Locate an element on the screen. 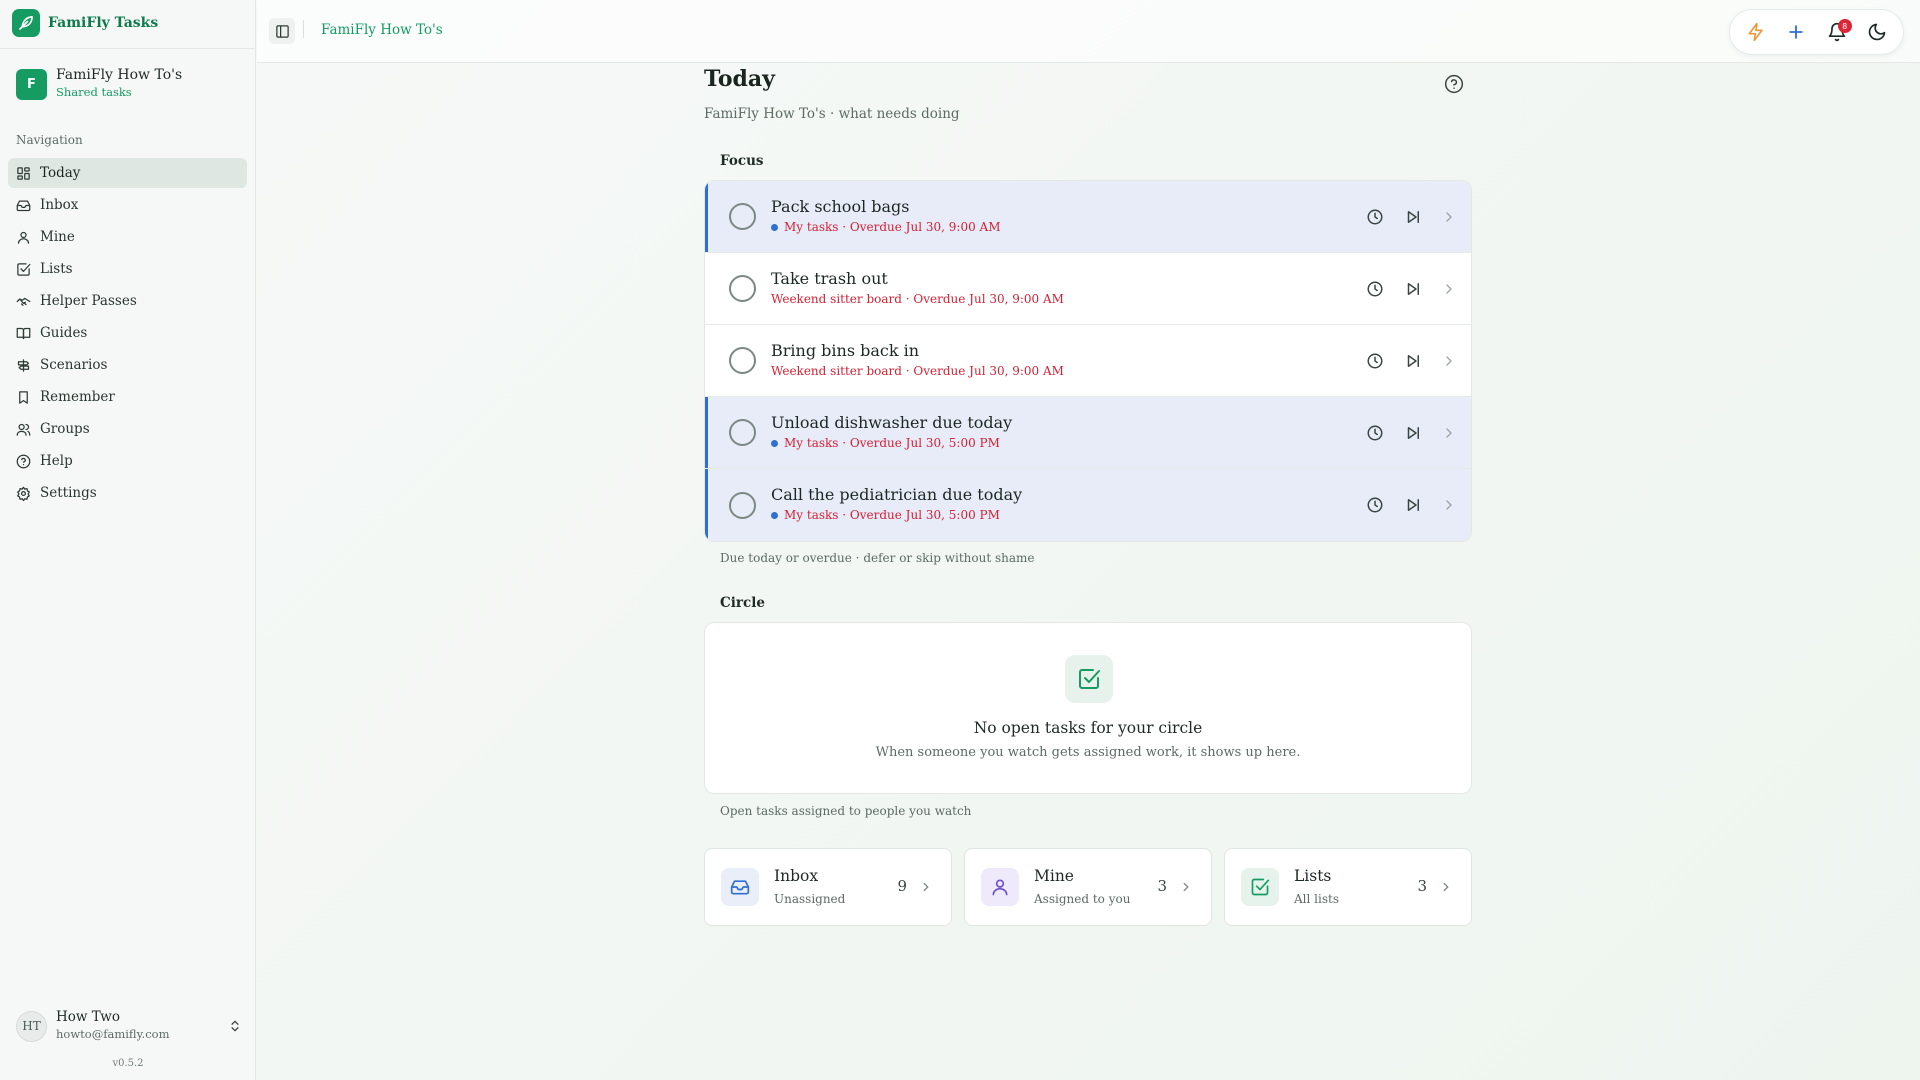  inbox-tile: Inbox Unassigned 9 is located at coordinates (828, 887).